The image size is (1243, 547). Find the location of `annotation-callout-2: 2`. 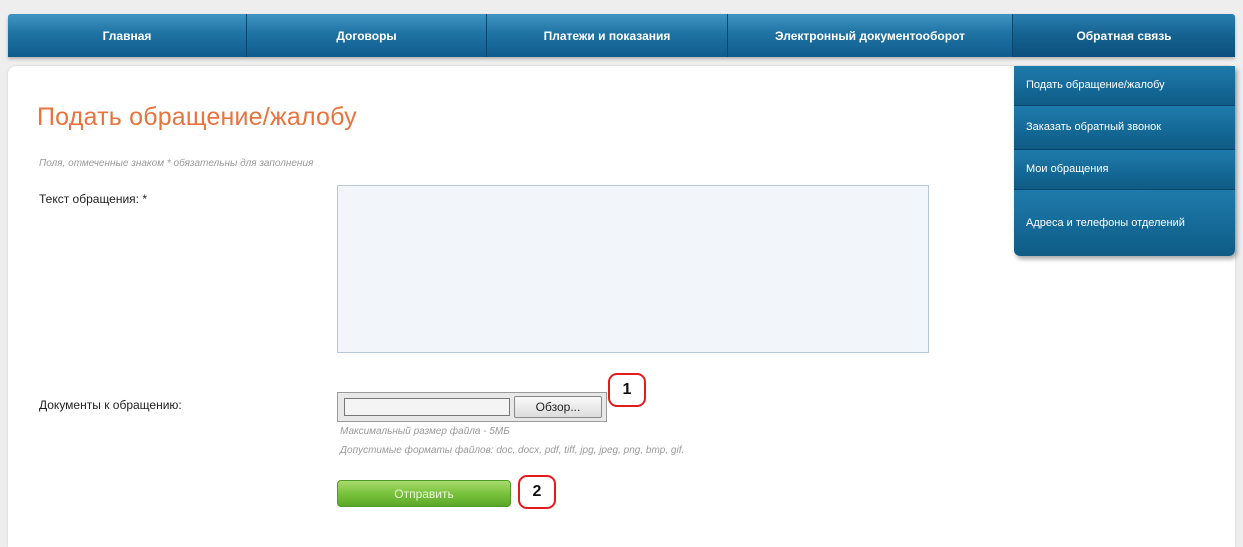

annotation-callout-2: 2 is located at coordinates (537, 492).